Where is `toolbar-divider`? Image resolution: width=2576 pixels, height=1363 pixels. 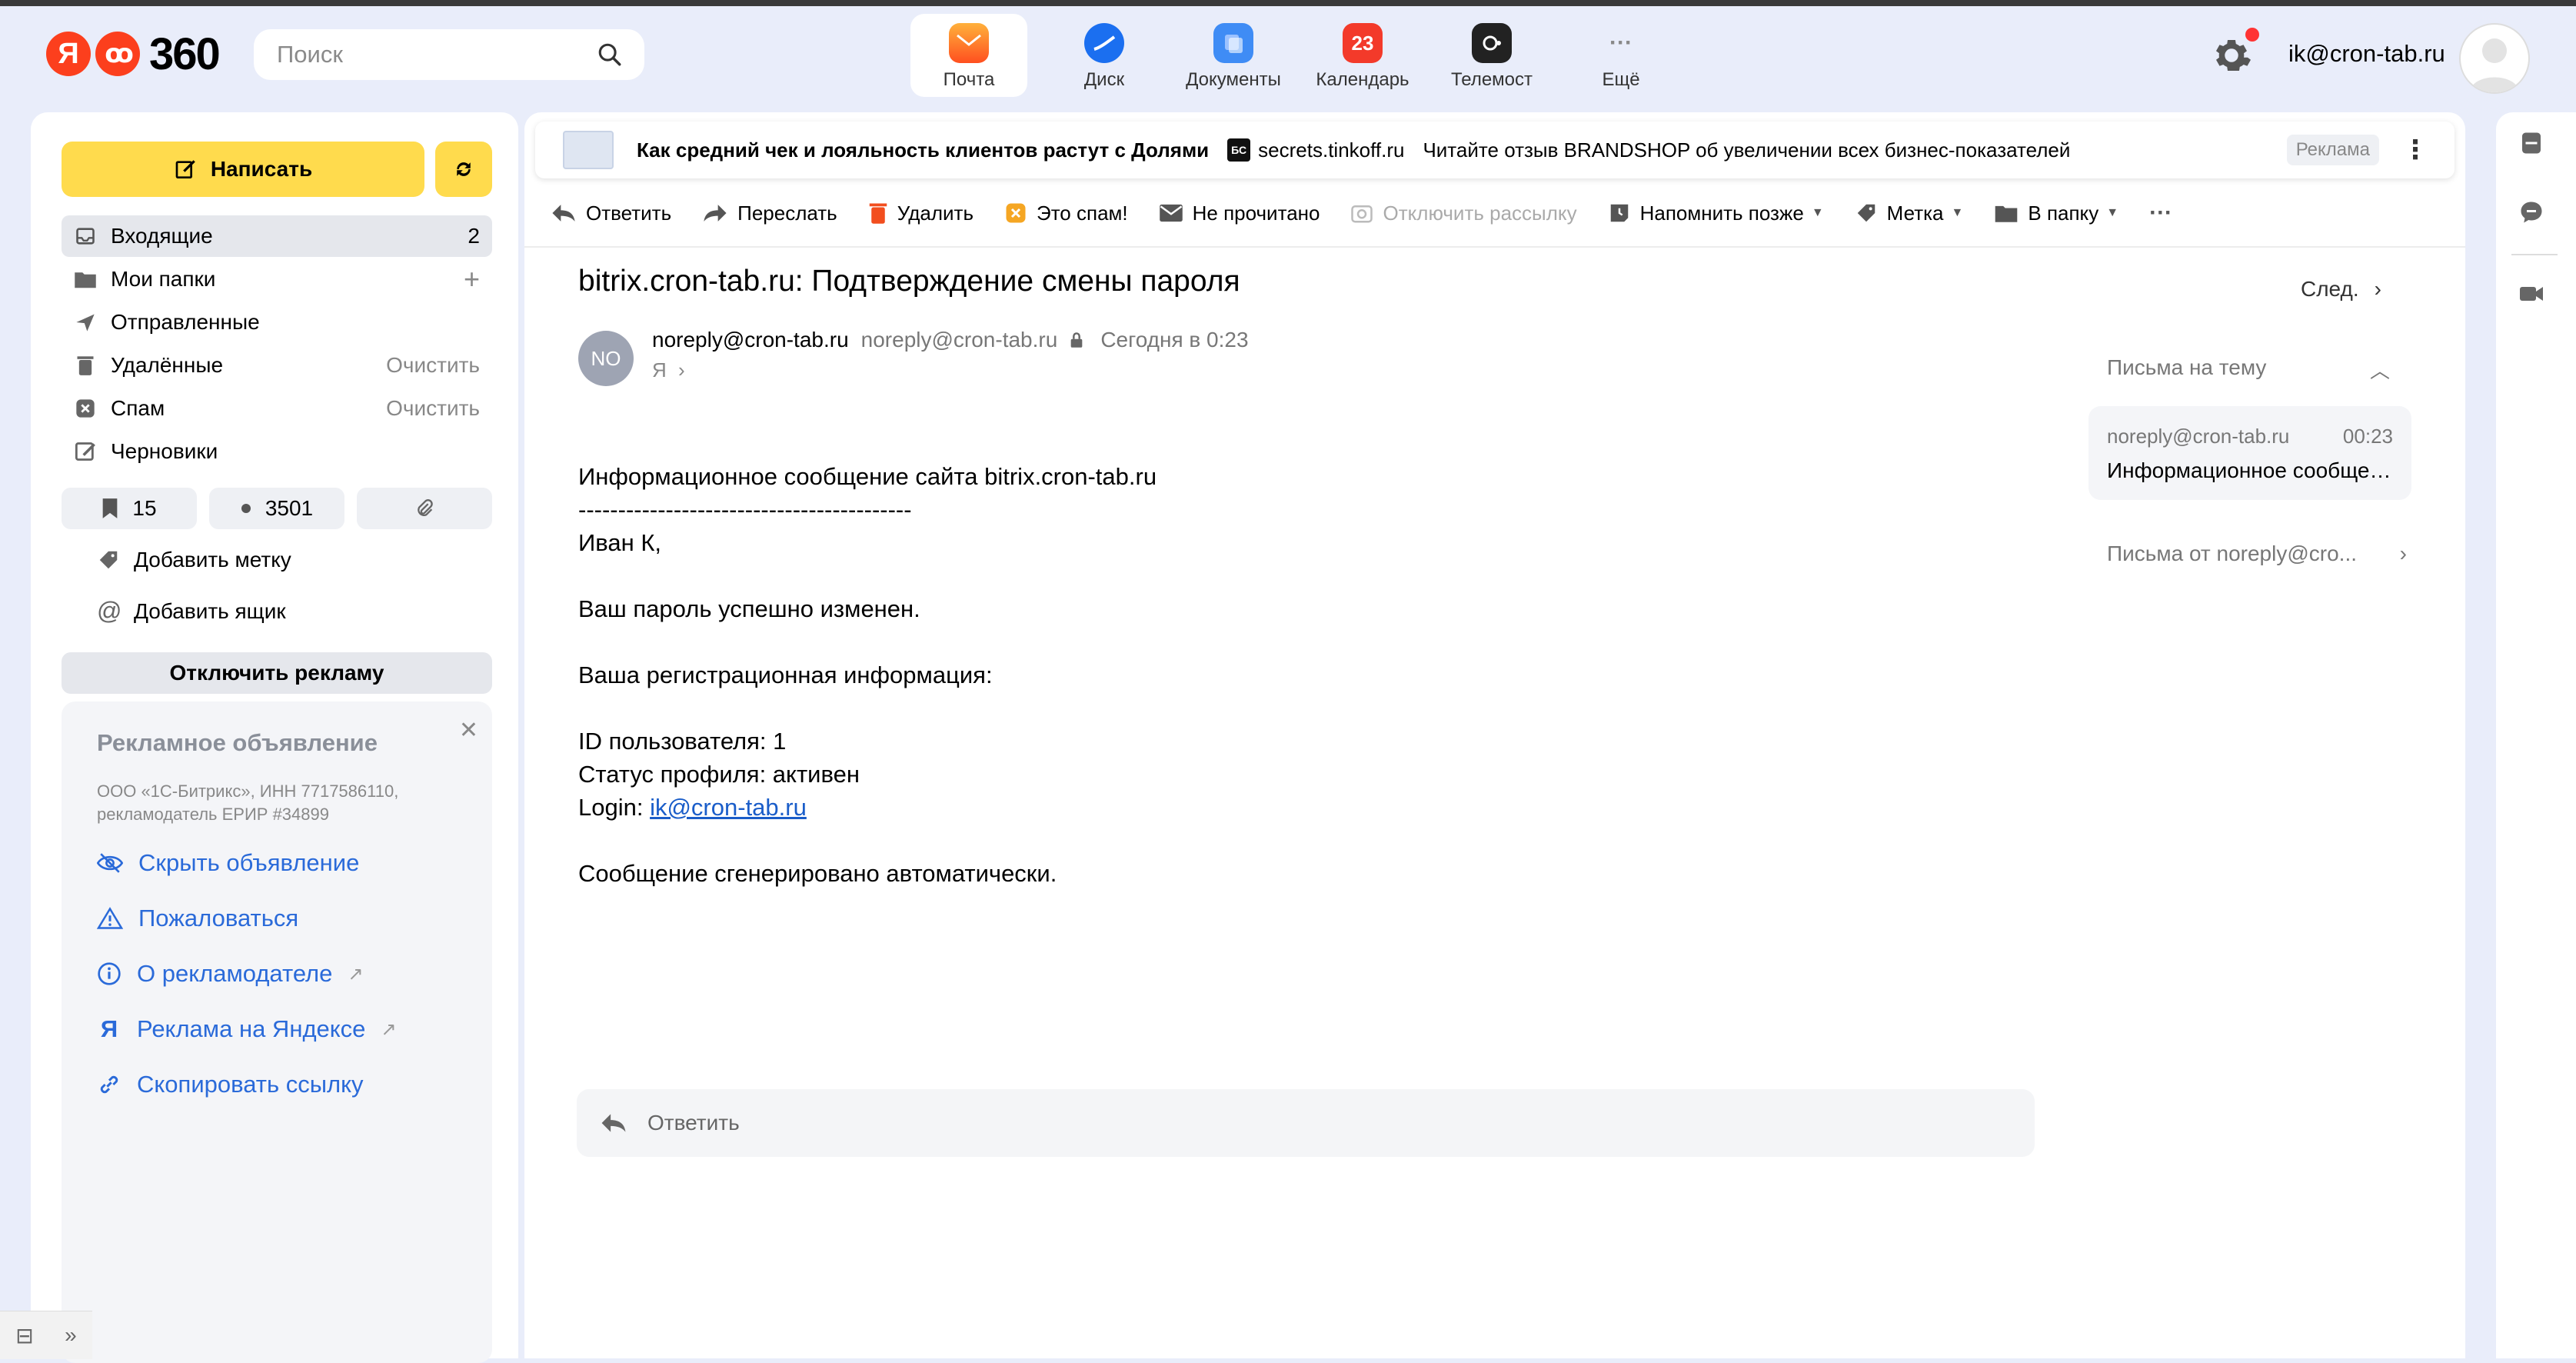 toolbar-divider is located at coordinates (1494, 247).